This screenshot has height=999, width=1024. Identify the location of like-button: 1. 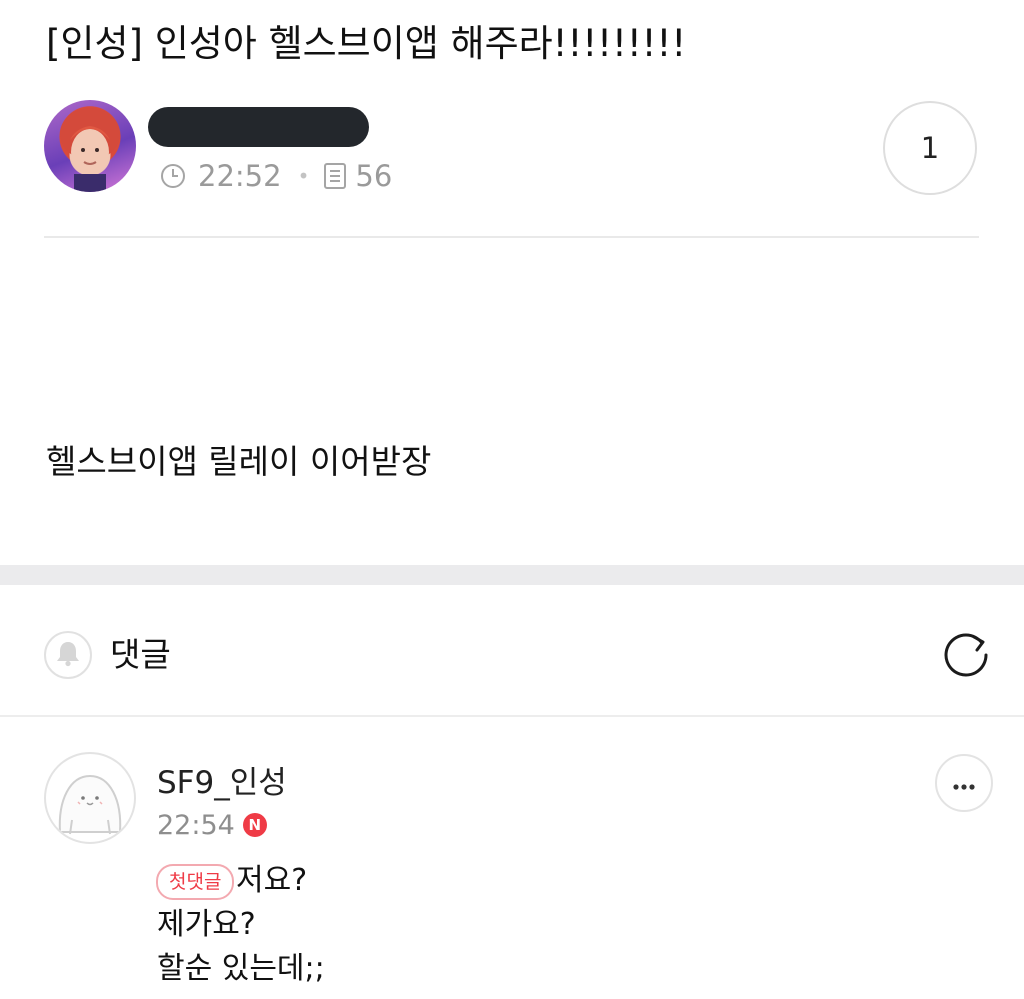
(930, 148).